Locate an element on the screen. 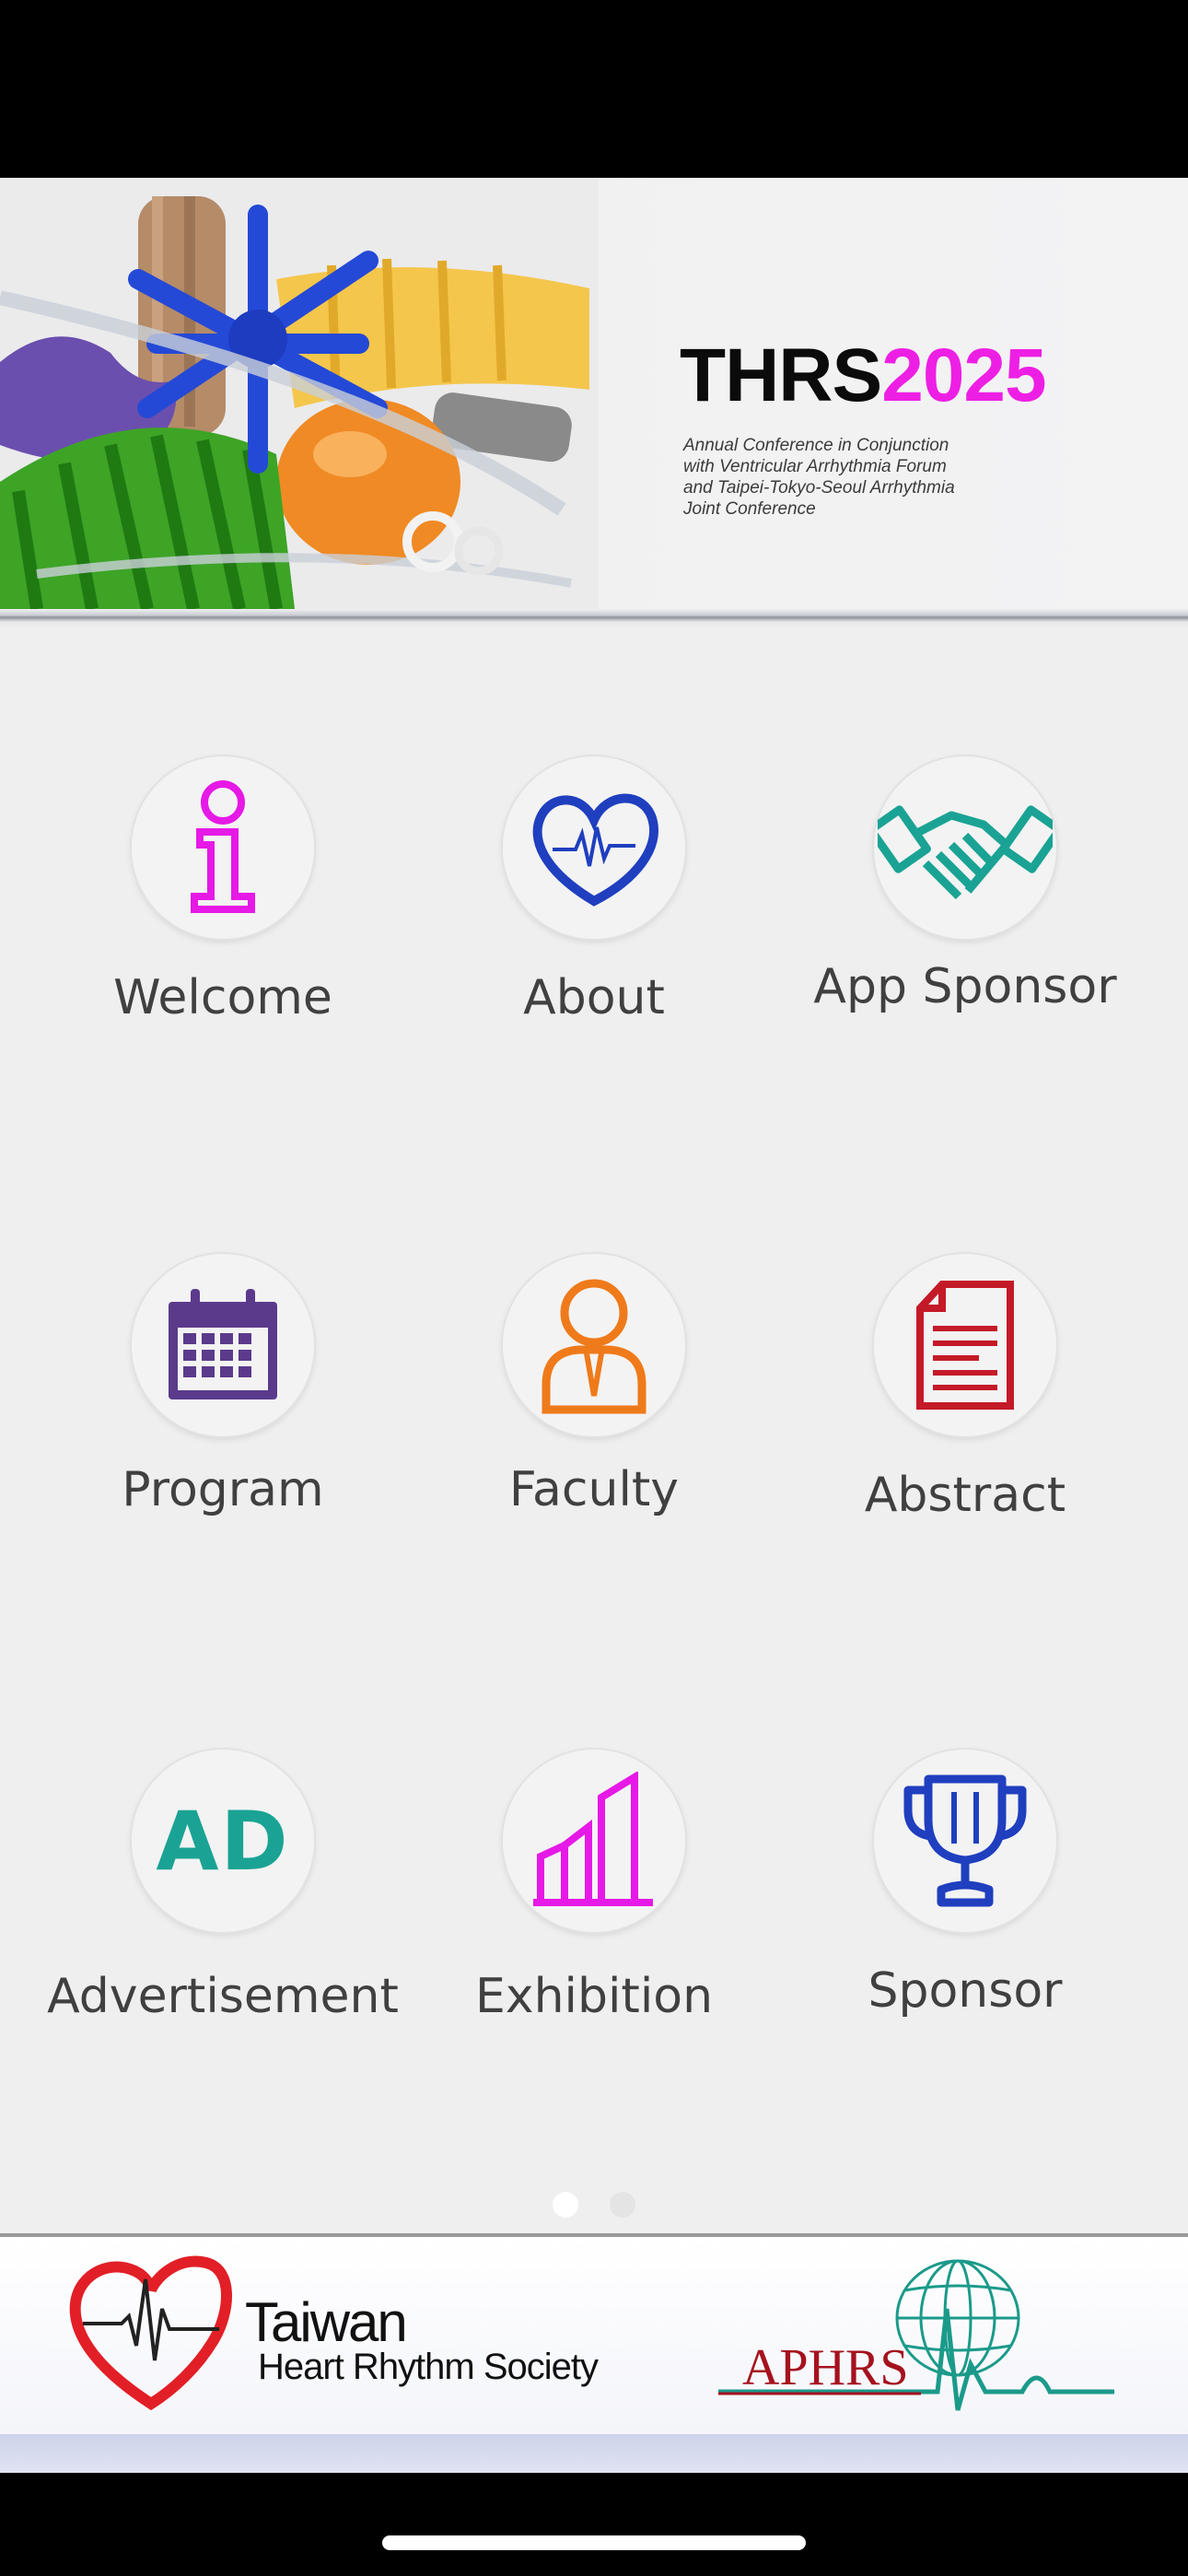  home-indicator is located at coordinates (594, 2542).